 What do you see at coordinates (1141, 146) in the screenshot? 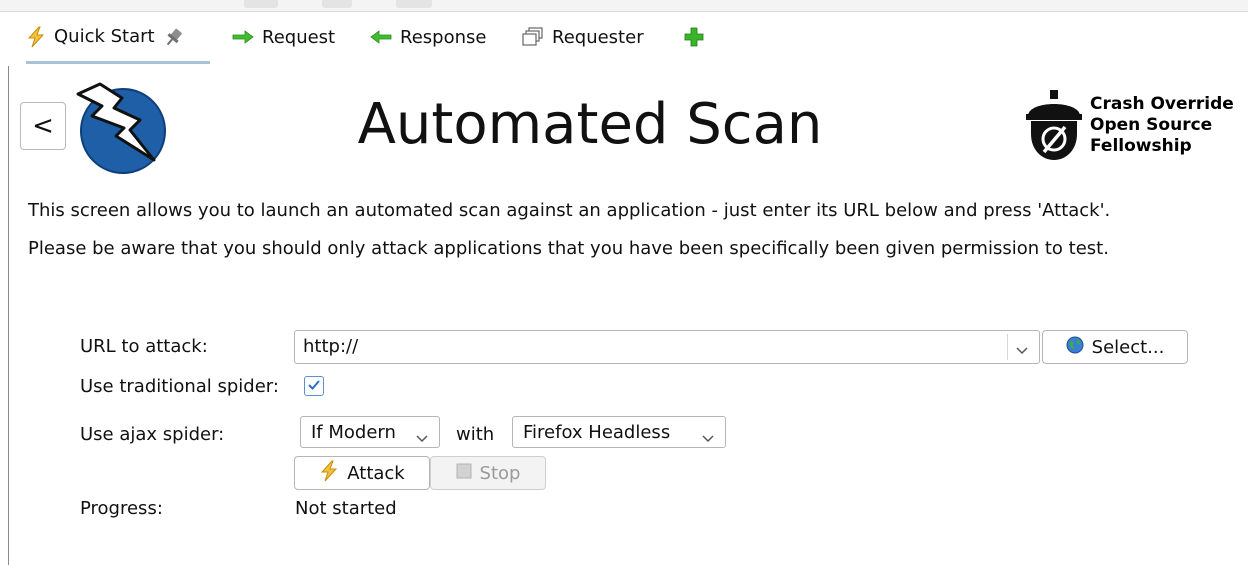
I see `fellowship-line: Fellowship` at bounding box center [1141, 146].